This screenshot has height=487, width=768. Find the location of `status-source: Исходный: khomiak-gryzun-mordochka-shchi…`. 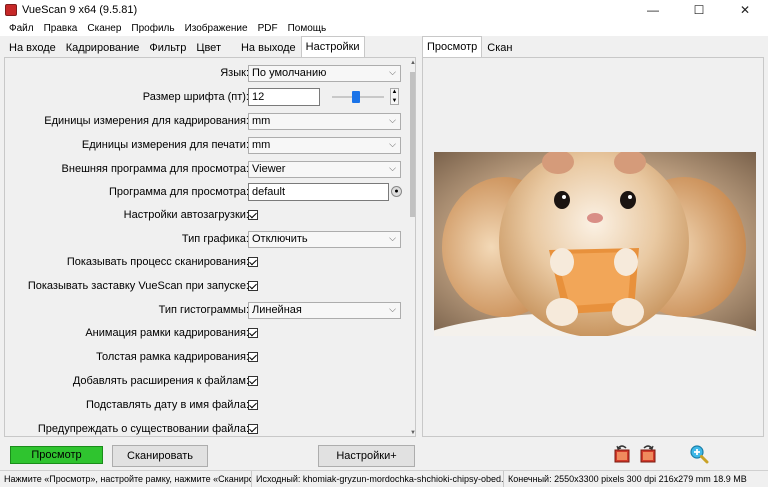

status-source: Исходный: khomiak-gryzun-mordochka-shchi… is located at coordinates (378, 478).